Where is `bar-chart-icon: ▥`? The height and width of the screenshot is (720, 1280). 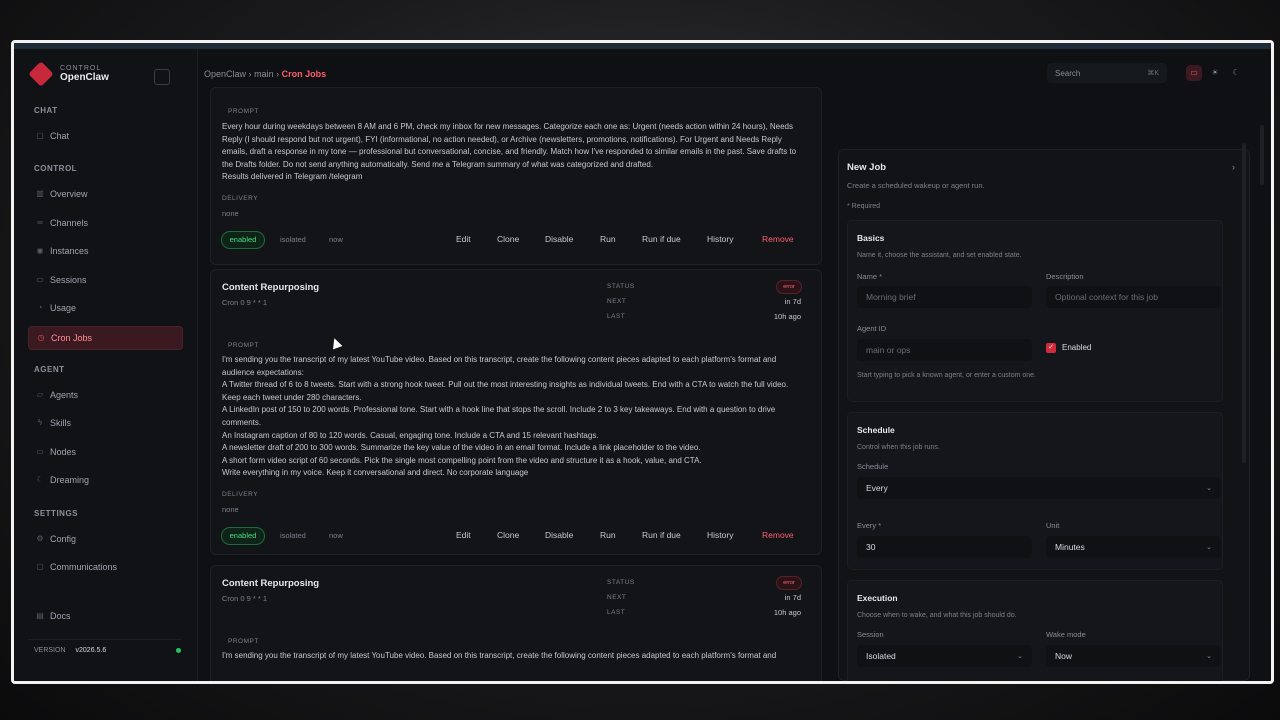 bar-chart-icon: ▥ is located at coordinates (40, 193).